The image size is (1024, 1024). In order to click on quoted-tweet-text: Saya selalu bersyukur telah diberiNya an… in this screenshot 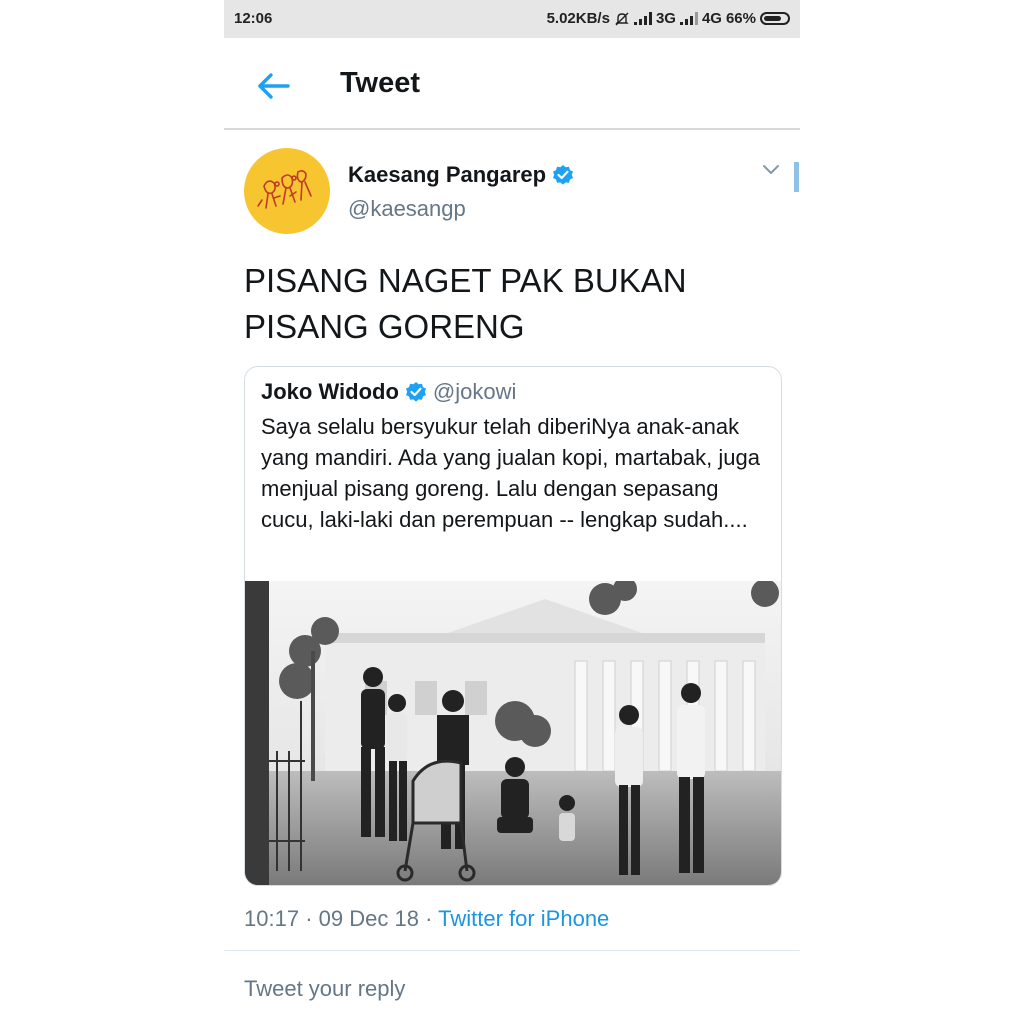, I will do `click(510, 473)`.